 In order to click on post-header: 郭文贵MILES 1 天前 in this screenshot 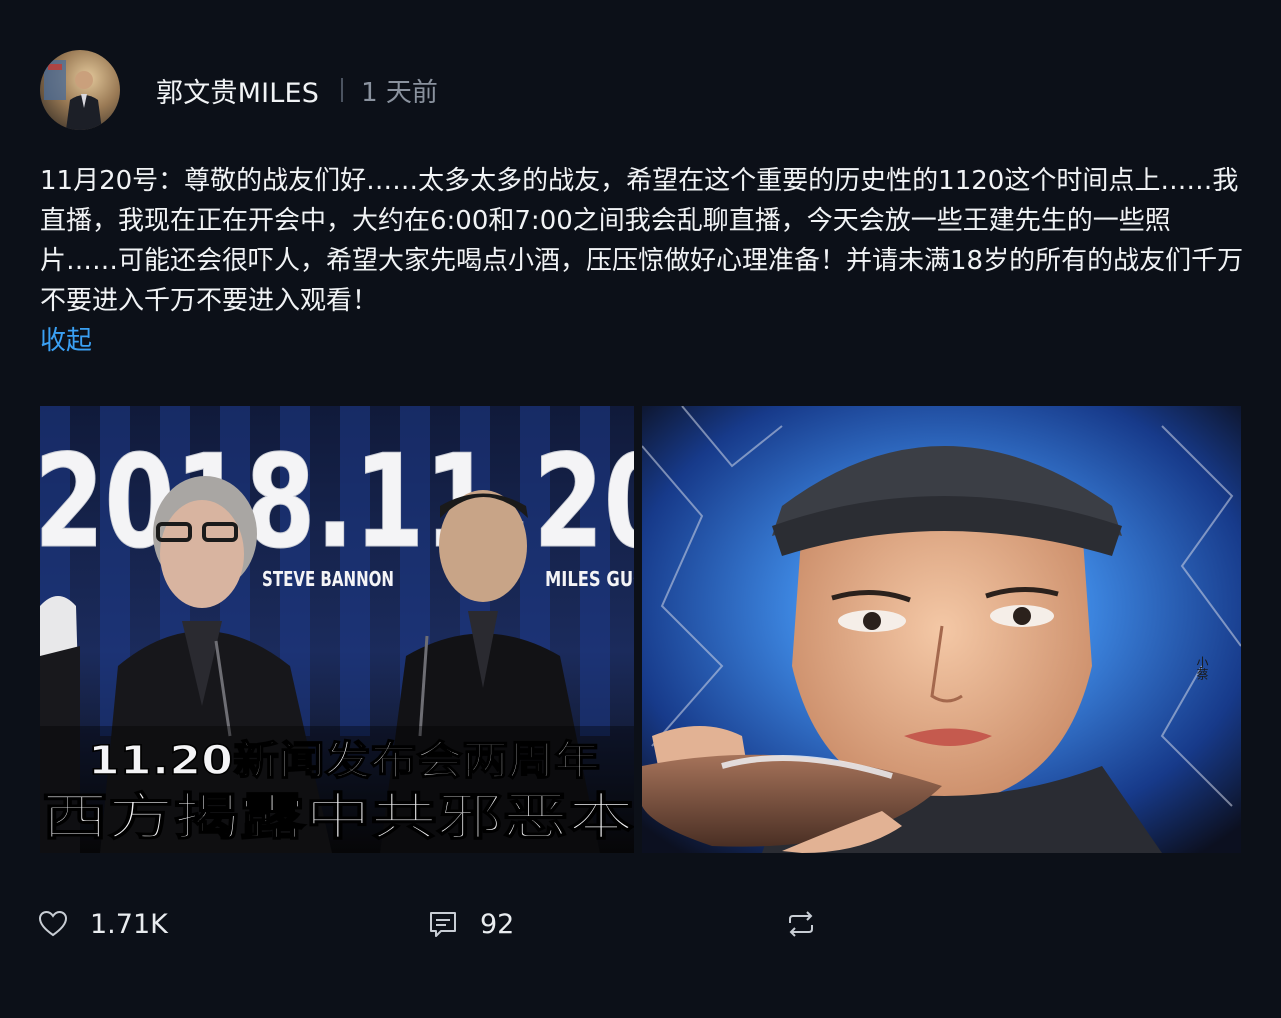, I will do `click(239, 90)`.